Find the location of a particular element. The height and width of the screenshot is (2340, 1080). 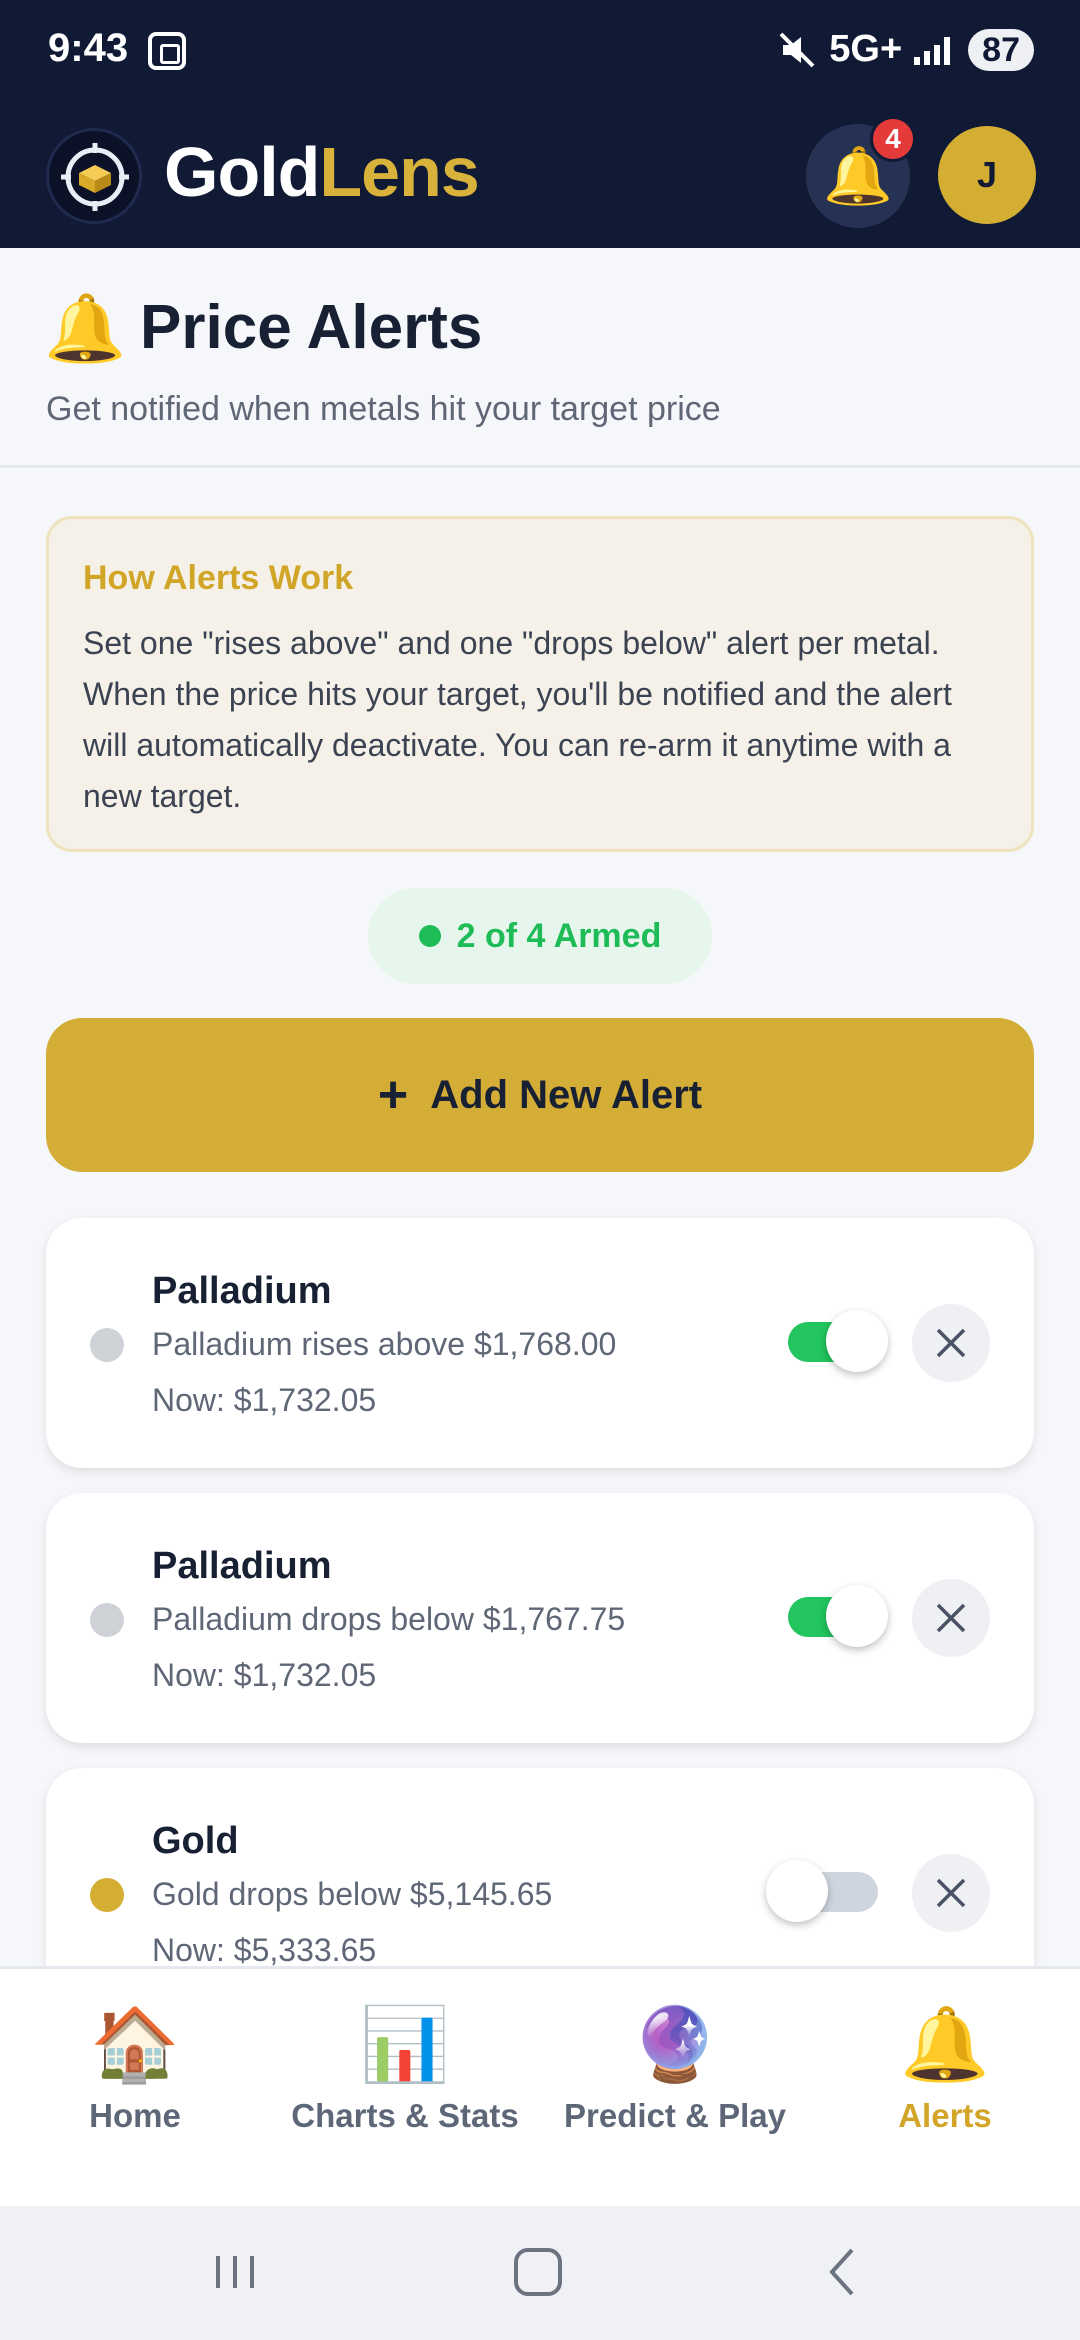

system-nav-bar is located at coordinates (540, 2273).